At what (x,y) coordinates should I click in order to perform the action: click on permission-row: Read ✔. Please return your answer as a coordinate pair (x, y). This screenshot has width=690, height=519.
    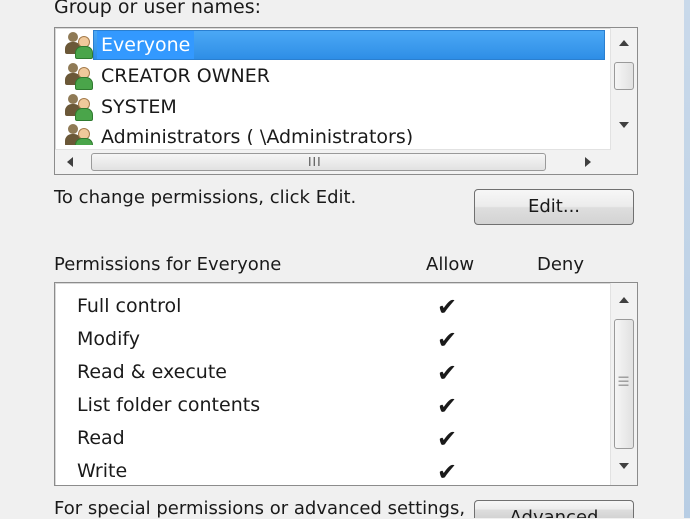
    Looking at the image, I should click on (337, 439).